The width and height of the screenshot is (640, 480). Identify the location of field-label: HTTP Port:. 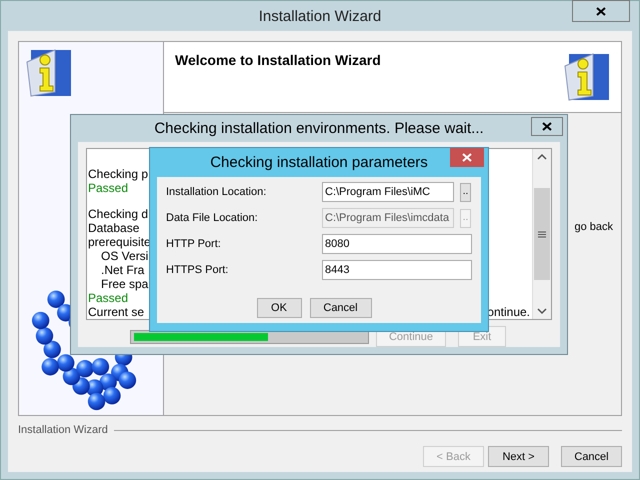
(194, 244).